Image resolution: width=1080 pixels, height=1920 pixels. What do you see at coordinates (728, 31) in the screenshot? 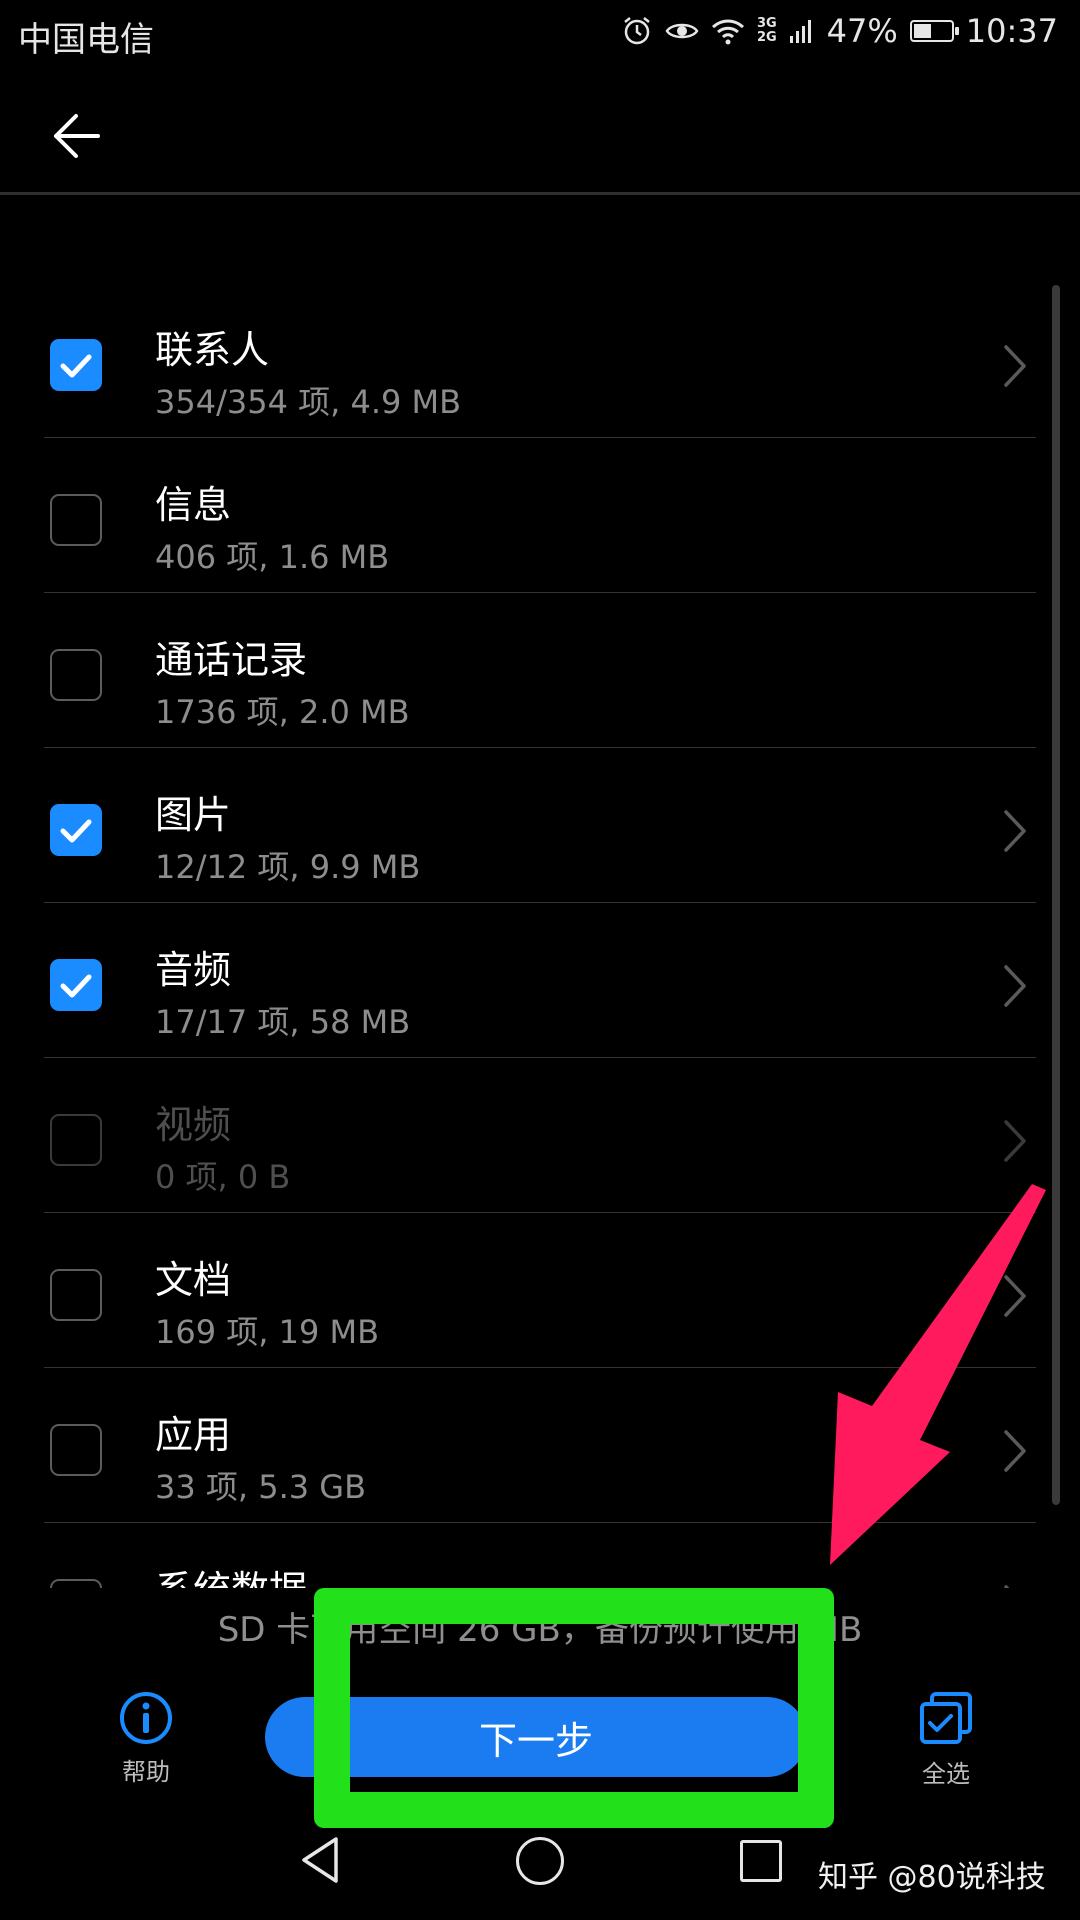
I see `wifi-icon` at bounding box center [728, 31].